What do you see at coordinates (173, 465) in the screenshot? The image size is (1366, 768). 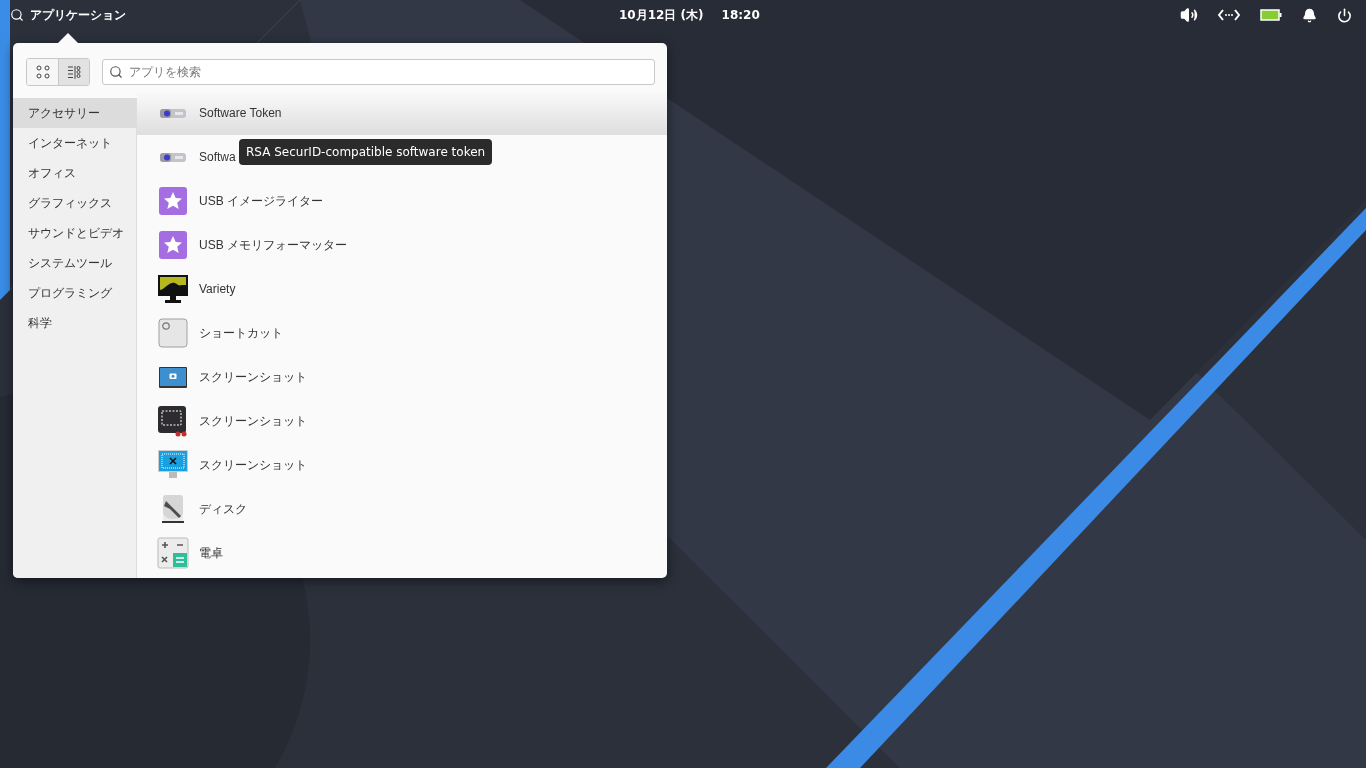 I see `monitor-scissors-icon` at bounding box center [173, 465].